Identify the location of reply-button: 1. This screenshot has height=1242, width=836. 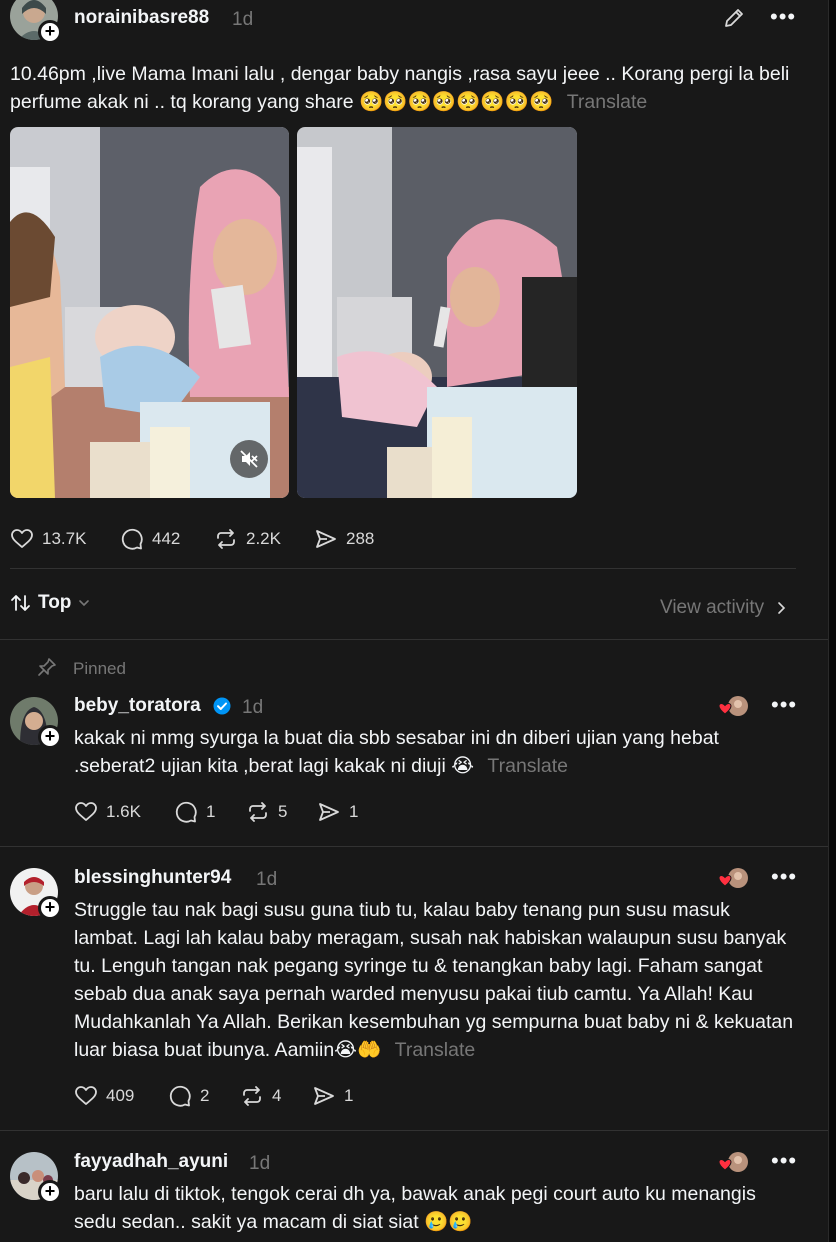
(194, 812).